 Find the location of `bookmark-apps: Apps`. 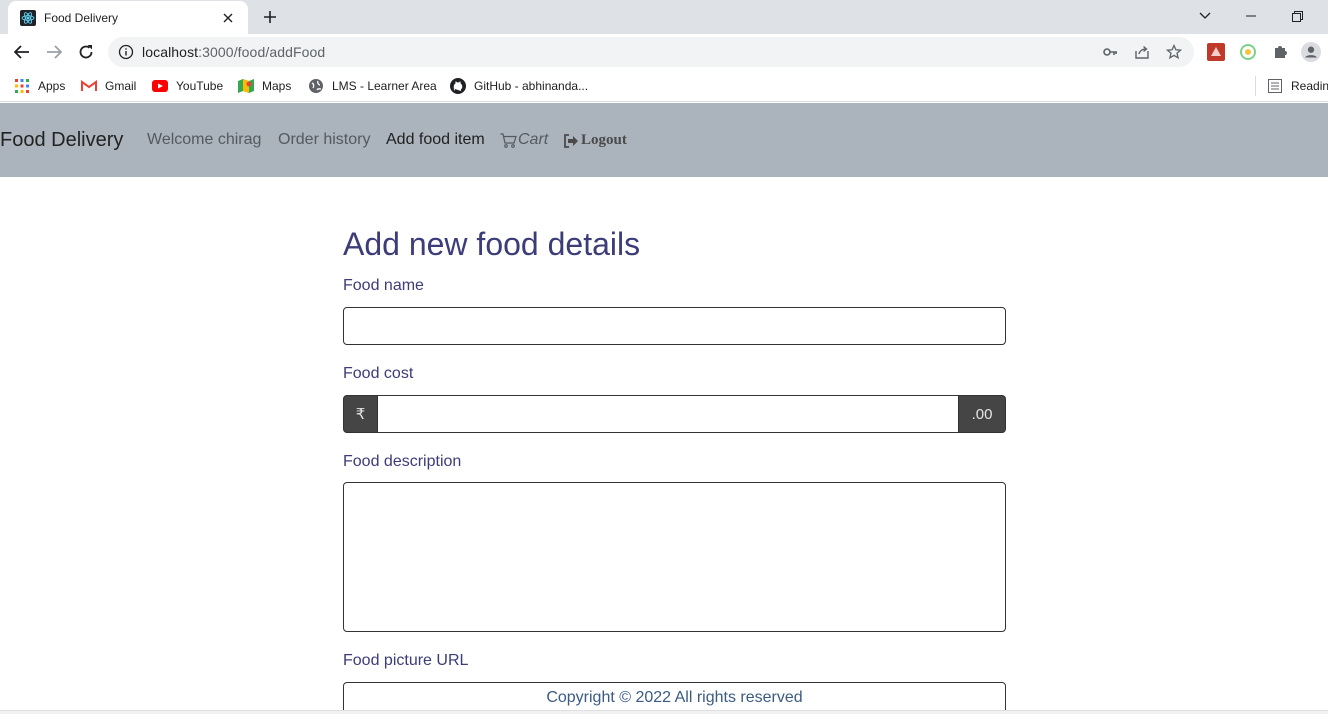

bookmark-apps: Apps is located at coordinates (39, 86).